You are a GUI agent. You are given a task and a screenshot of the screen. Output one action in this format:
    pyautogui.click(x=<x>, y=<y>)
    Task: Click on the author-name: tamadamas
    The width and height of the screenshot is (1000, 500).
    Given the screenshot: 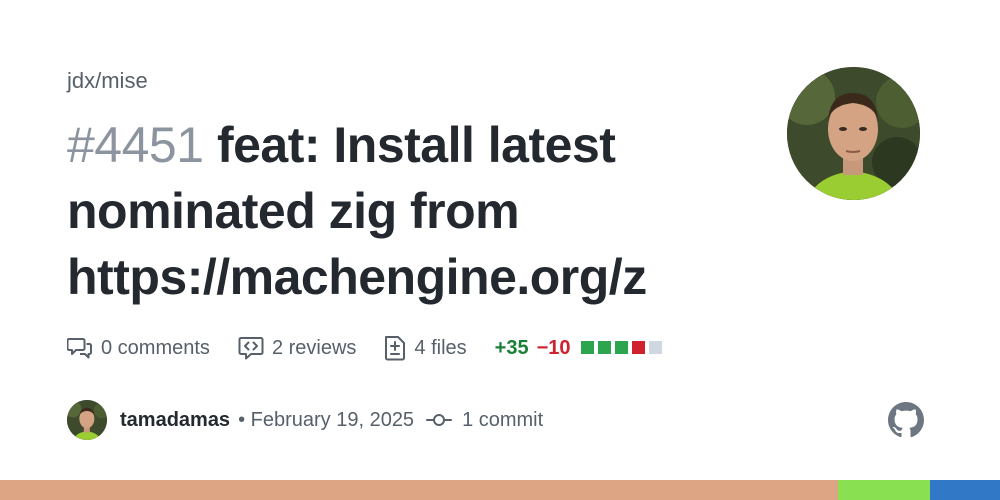 What is the action you would take?
    pyautogui.click(x=175, y=420)
    